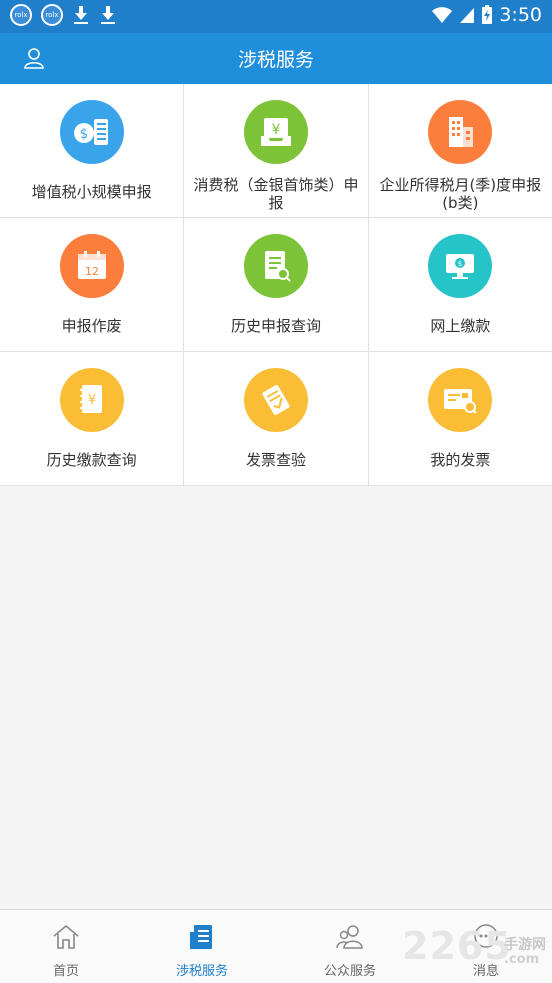 The height and width of the screenshot is (983, 552). Describe the element at coordinates (460, 194) in the screenshot. I see `service-label: 企业所得税月(季)度申报(b类)` at that location.